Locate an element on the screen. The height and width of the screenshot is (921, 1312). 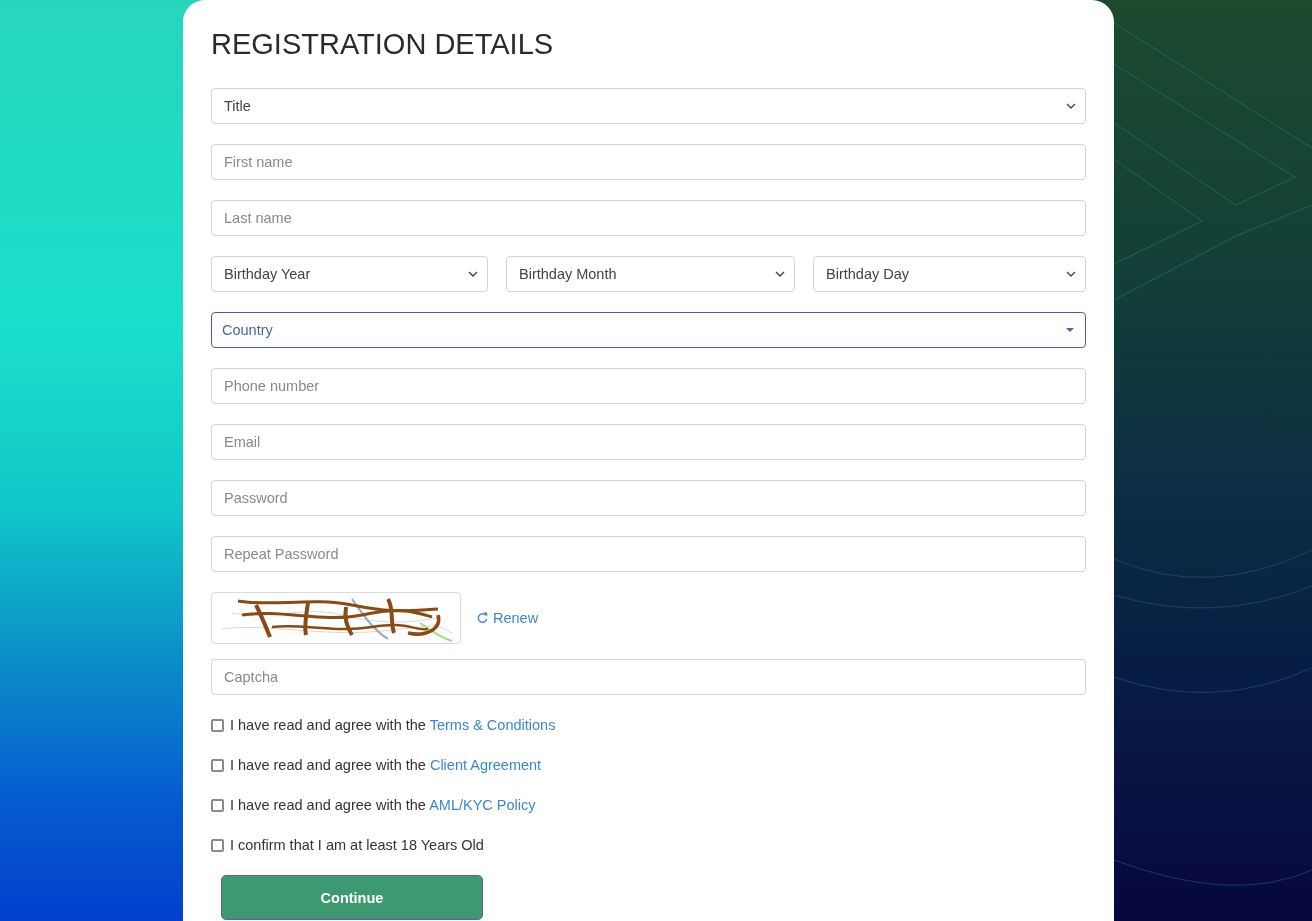
caret-down-icon is located at coordinates (1070, 330).